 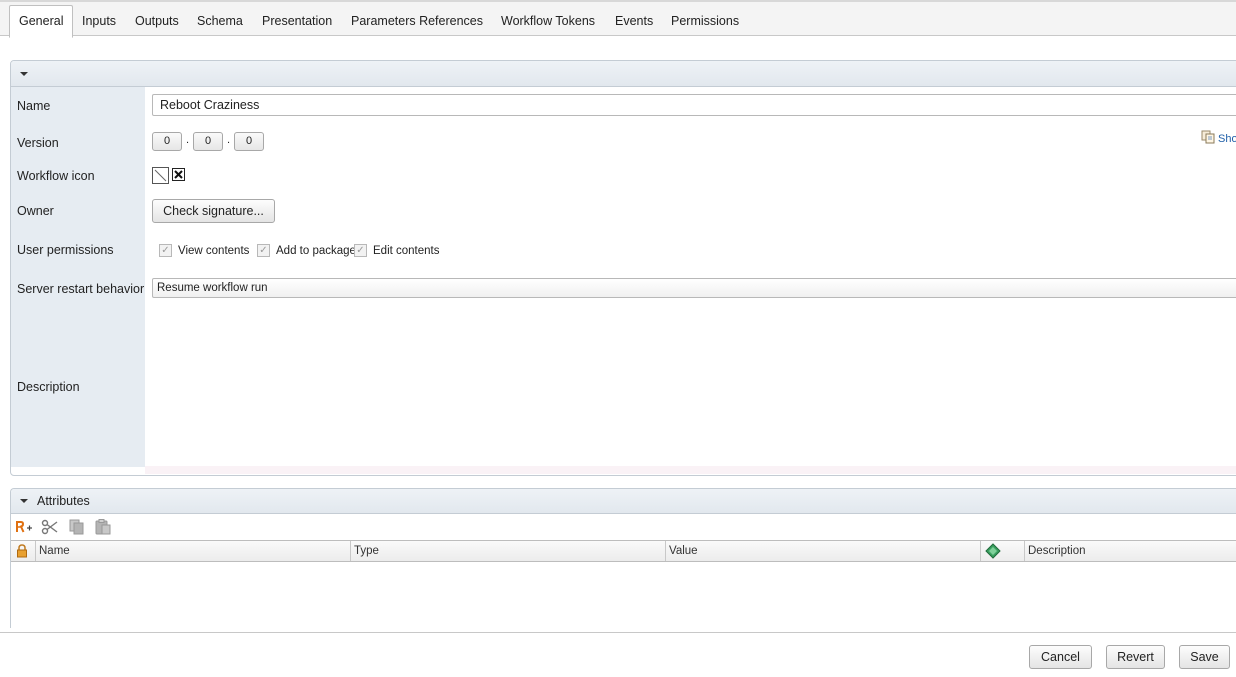 What do you see at coordinates (1227, 139) in the screenshot?
I see `show-link: Sho` at bounding box center [1227, 139].